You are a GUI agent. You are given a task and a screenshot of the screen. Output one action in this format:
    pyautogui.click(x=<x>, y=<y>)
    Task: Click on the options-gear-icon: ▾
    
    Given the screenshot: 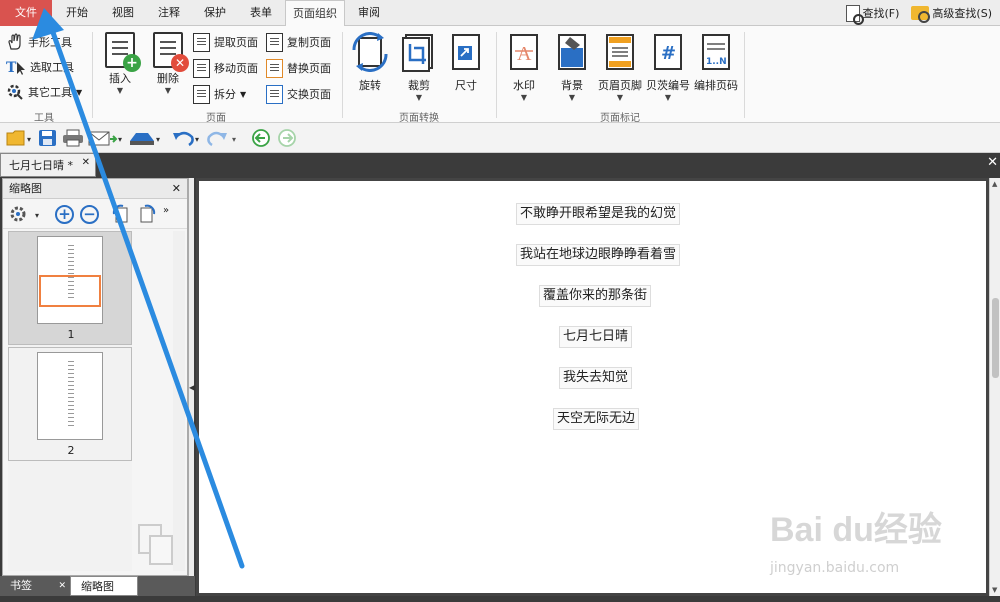 What is the action you would take?
    pyautogui.click(x=27, y=214)
    